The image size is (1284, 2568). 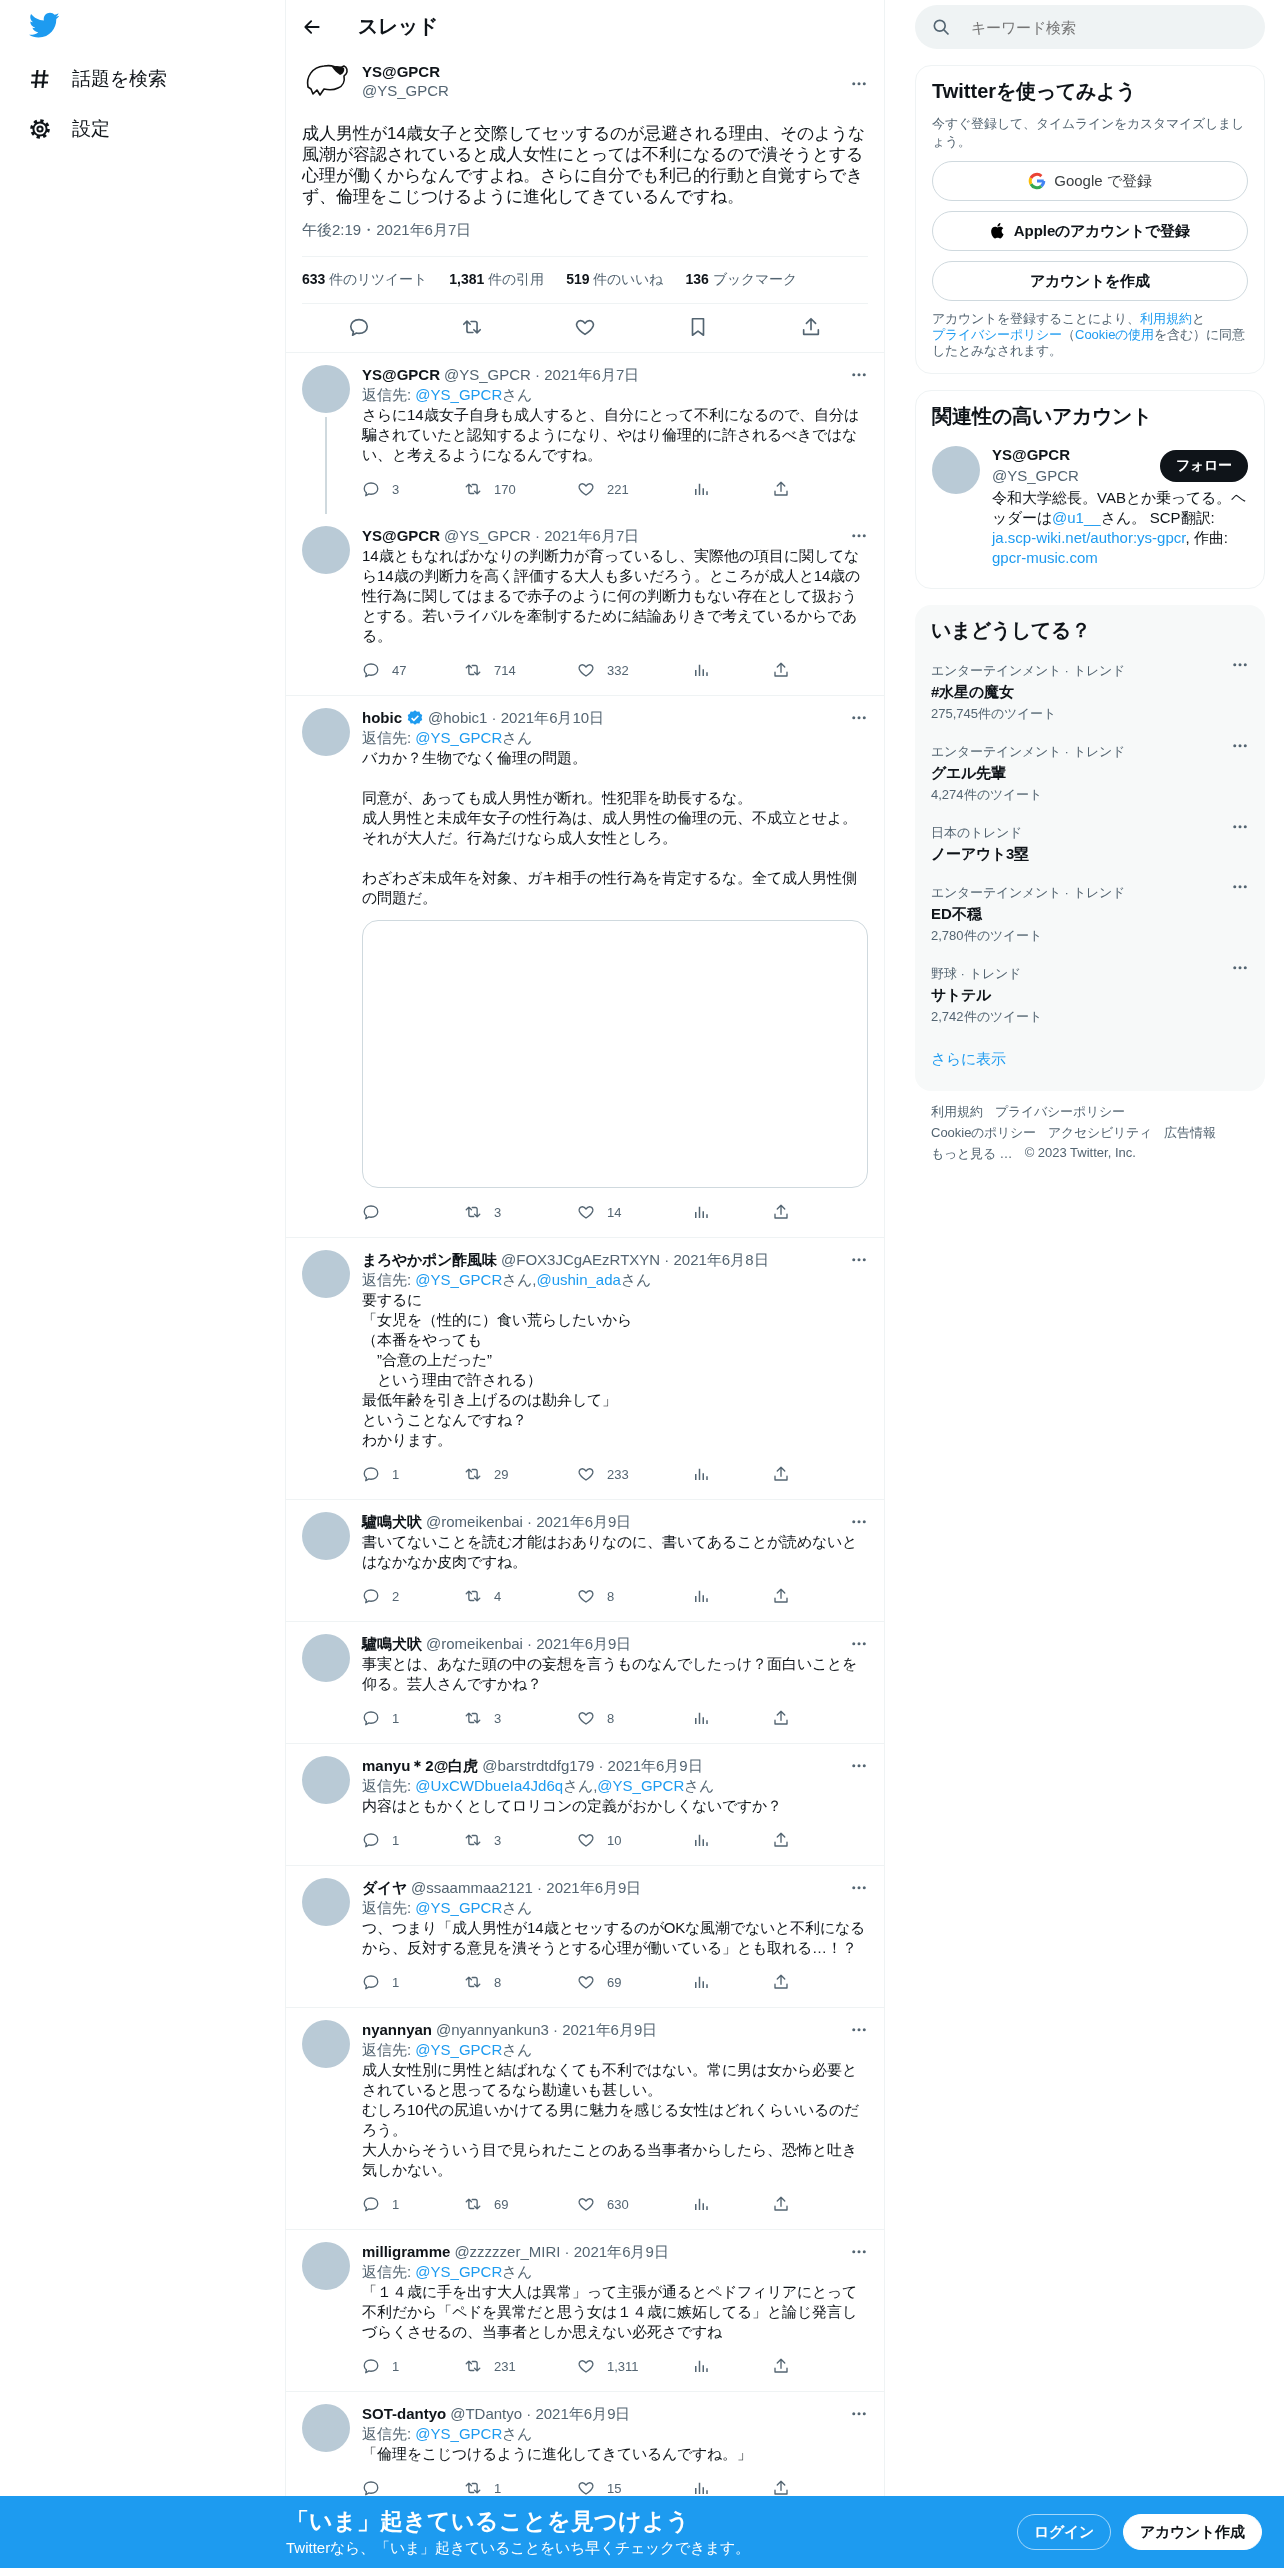 I want to click on retweet-button: 170, so click(x=520, y=489).